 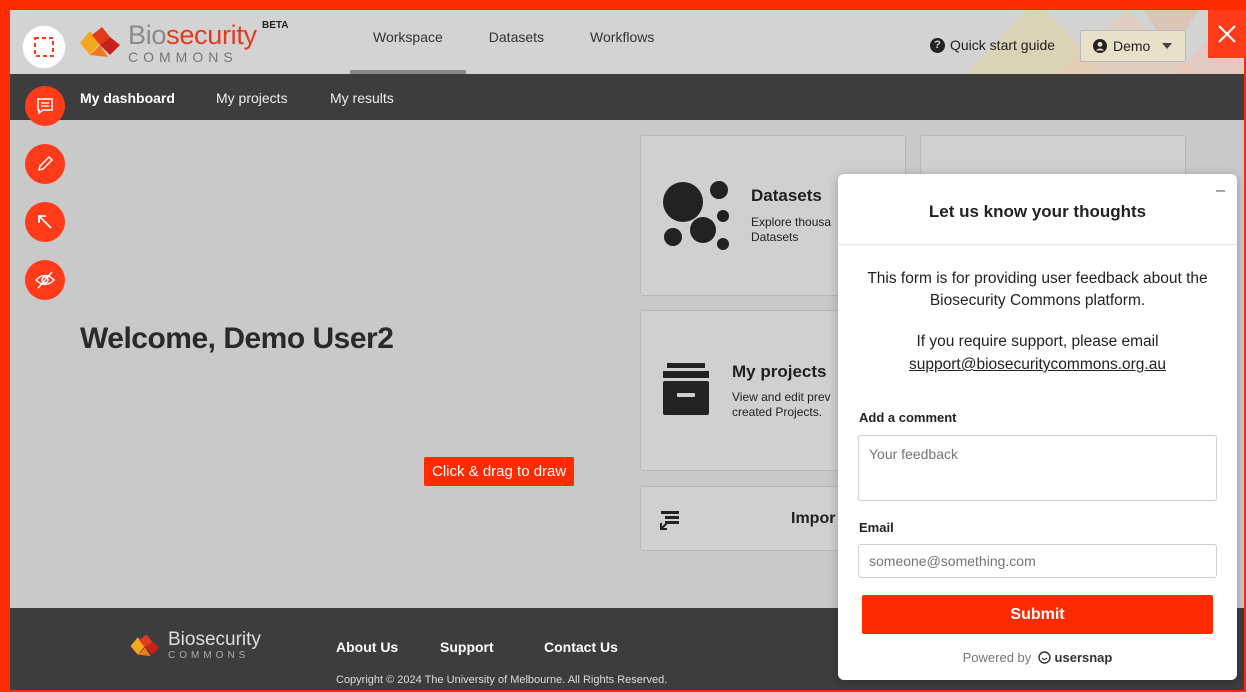 What do you see at coordinates (499, 471) in the screenshot?
I see `draw-hint-tooltip: Click & drag to draw` at bounding box center [499, 471].